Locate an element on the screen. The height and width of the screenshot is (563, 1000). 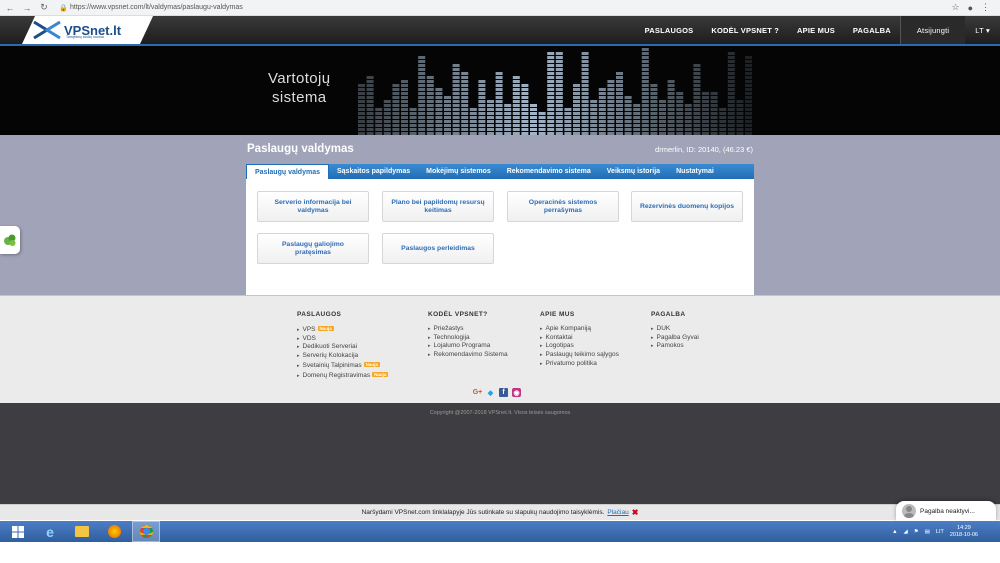
volume-icon: ◢ is located at coordinates (906, 532).